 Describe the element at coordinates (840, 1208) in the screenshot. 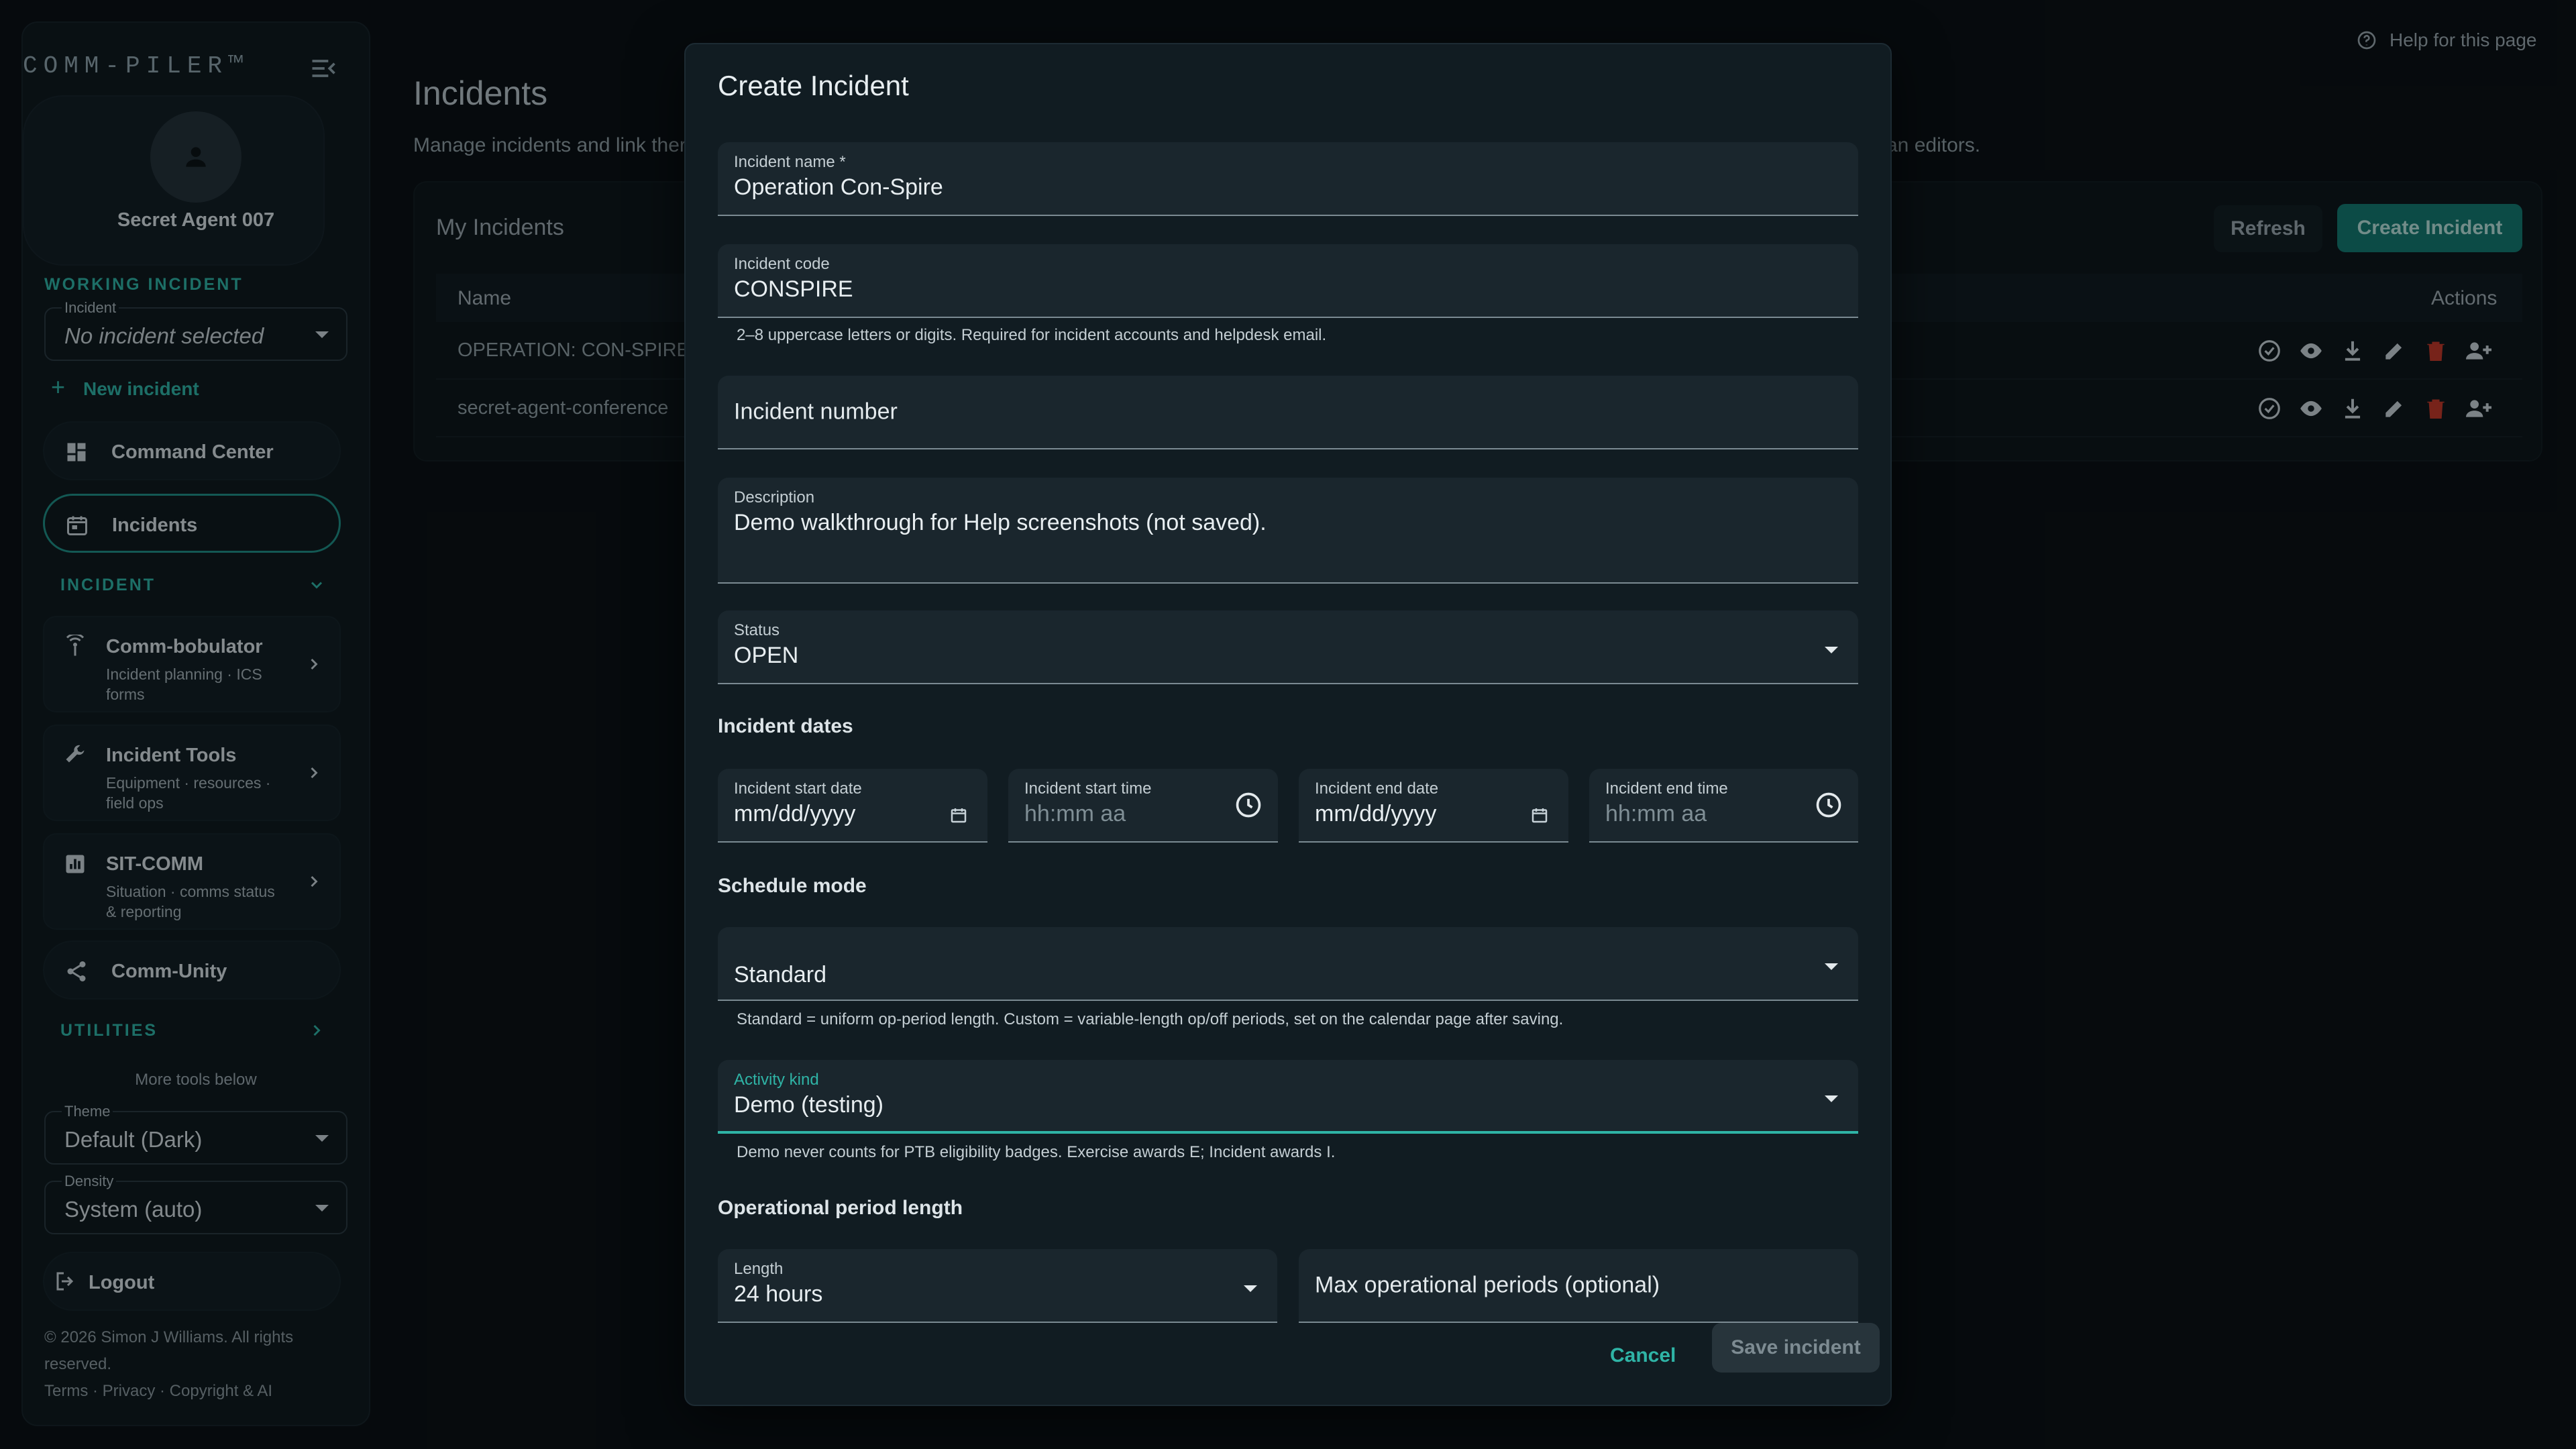

I see `operational-period-heading: Operational period length` at that location.